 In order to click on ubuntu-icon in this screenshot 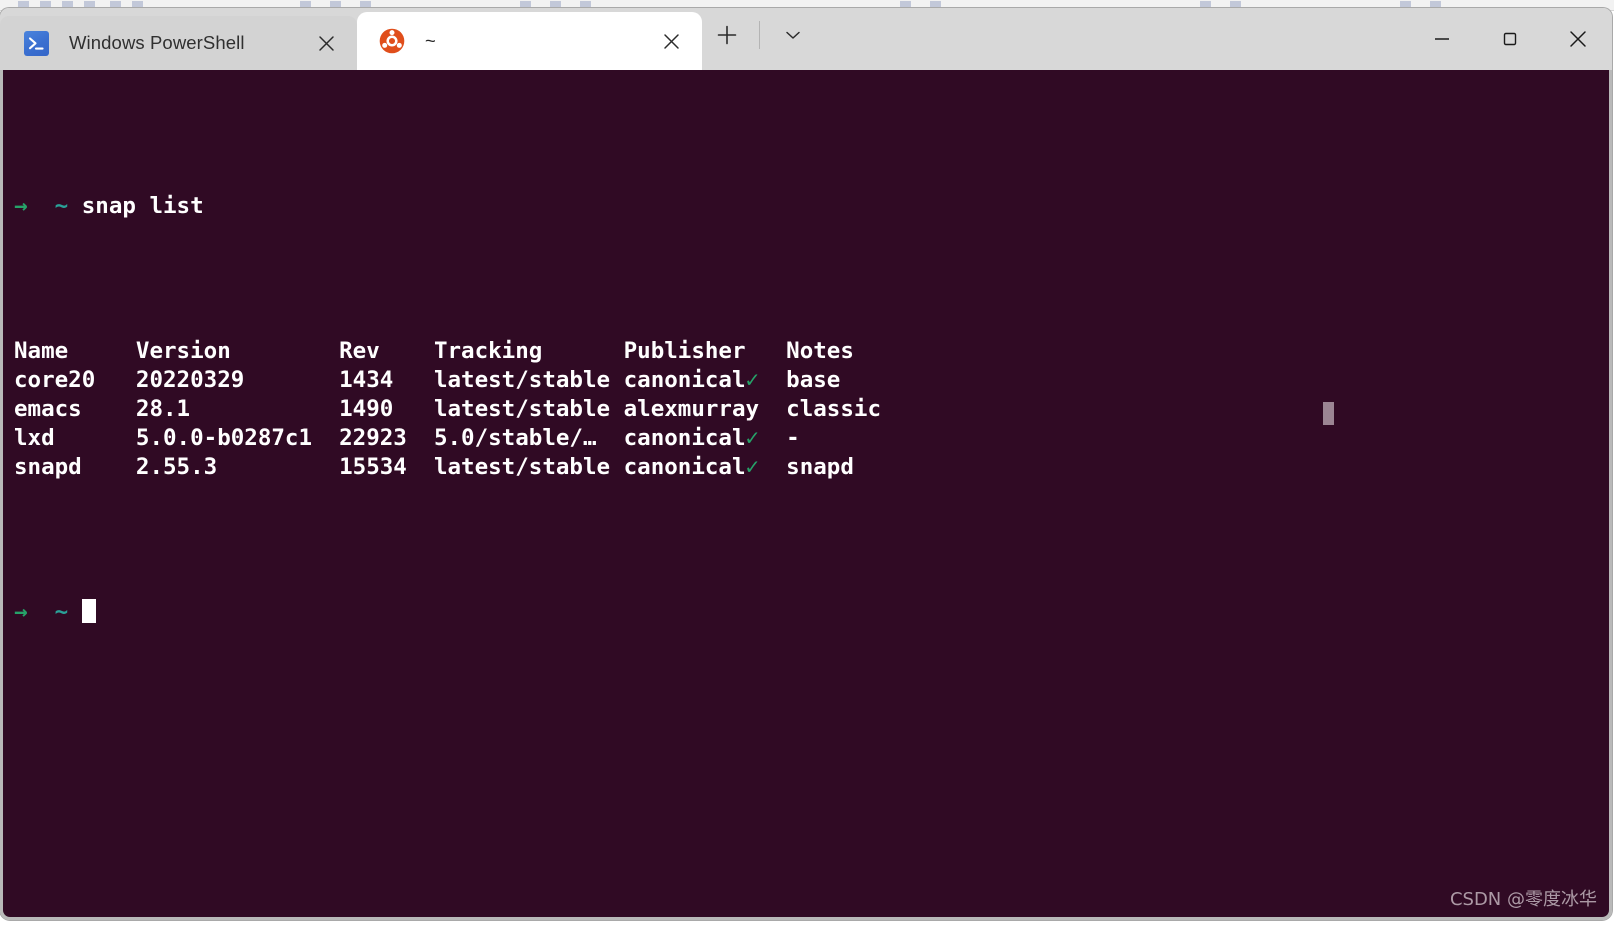, I will do `click(392, 41)`.